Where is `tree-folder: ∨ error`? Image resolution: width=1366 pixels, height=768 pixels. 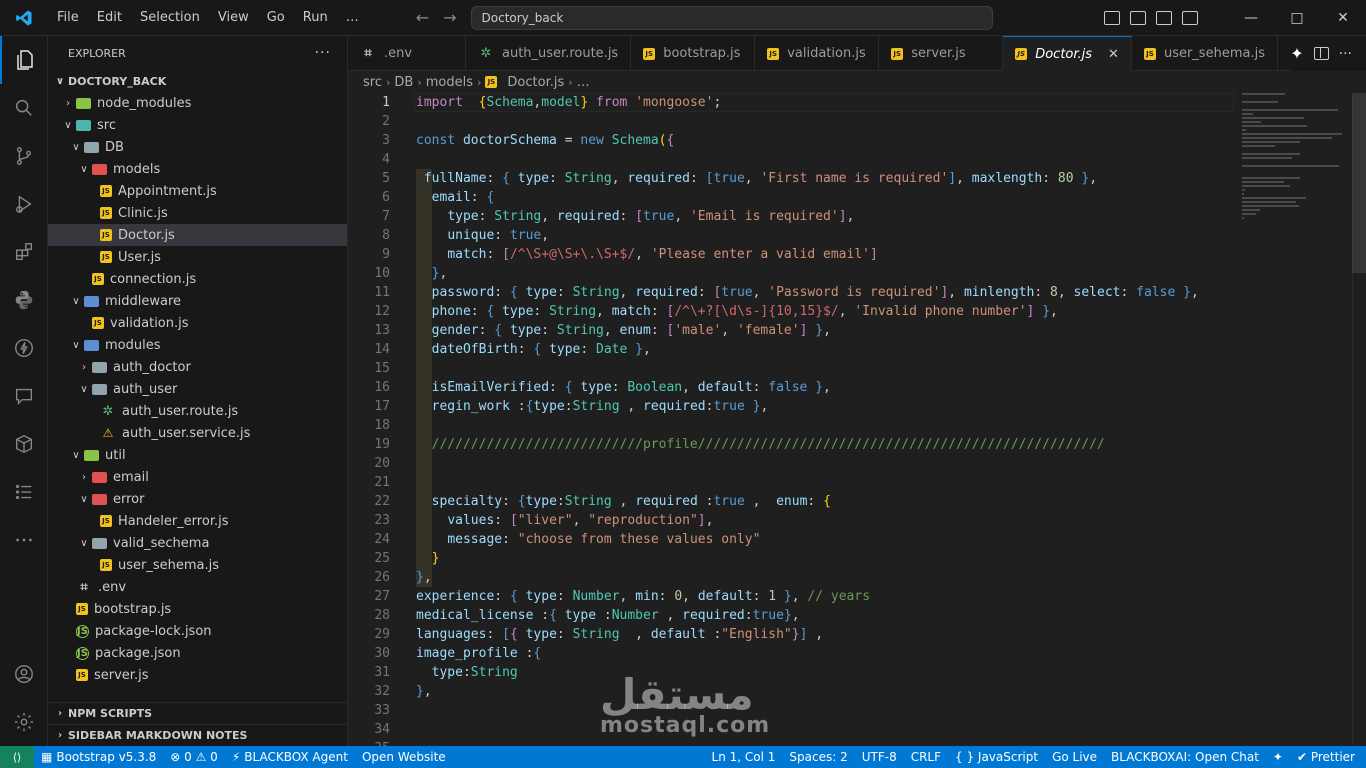 tree-folder: ∨ error is located at coordinates (197, 499).